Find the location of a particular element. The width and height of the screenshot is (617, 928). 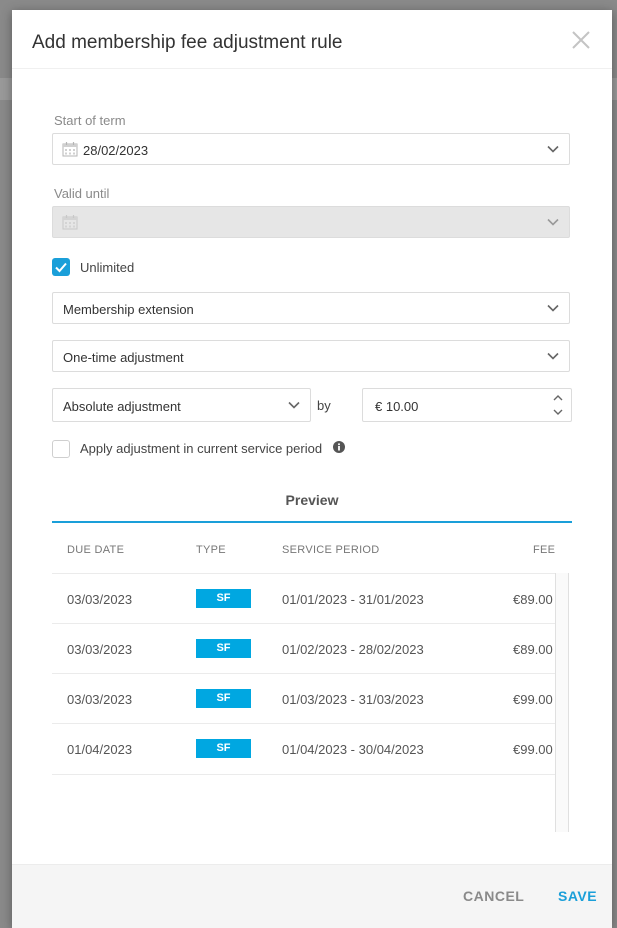

category-value: Membership extension is located at coordinates (128, 309).